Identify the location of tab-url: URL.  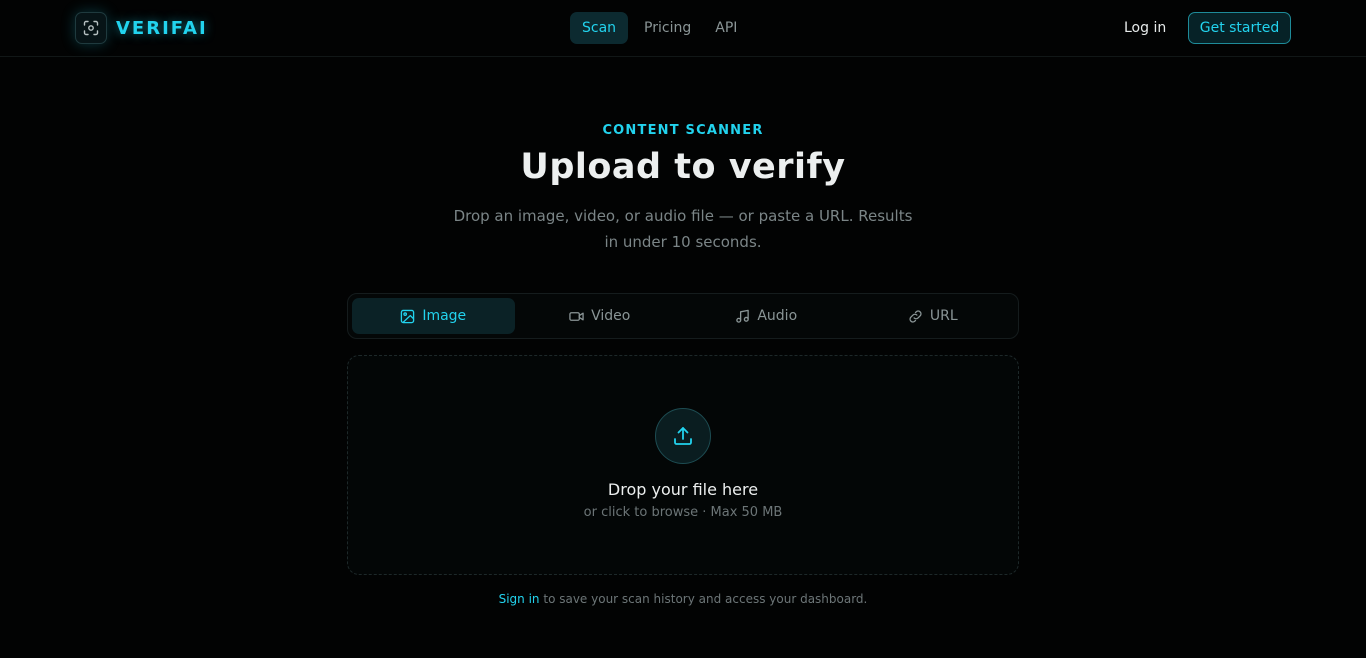
(933, 316).